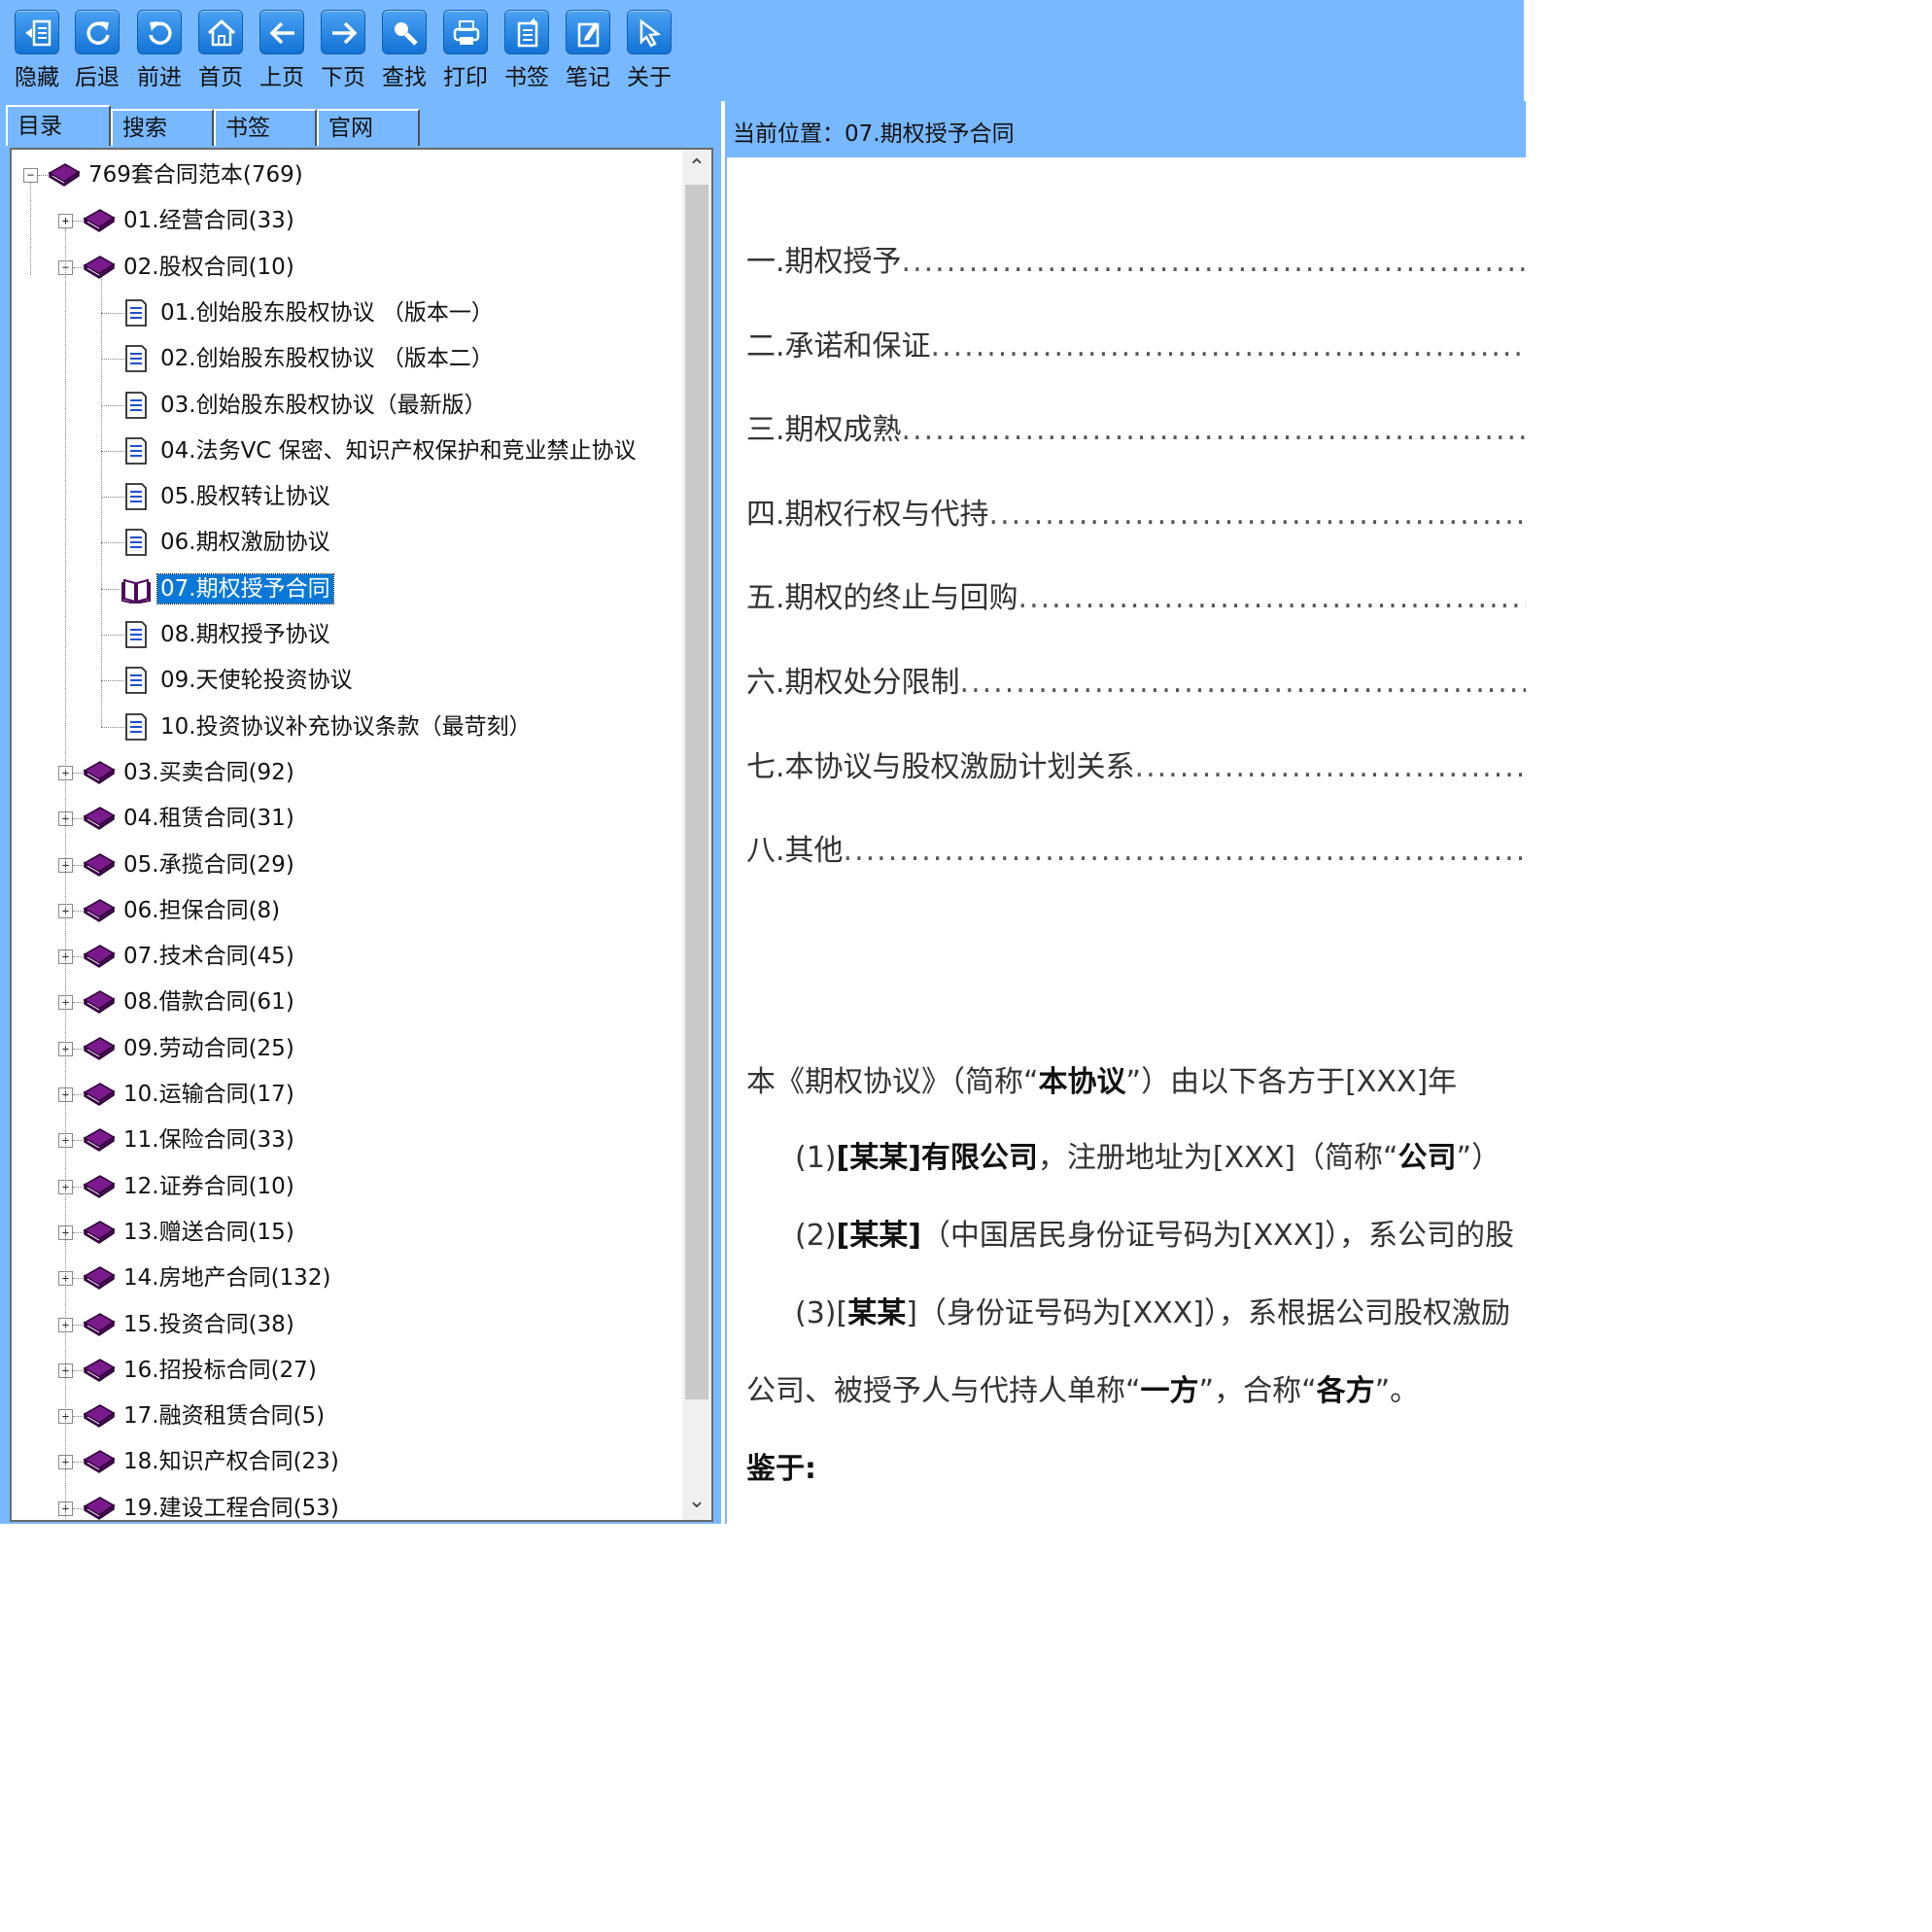 The height and width of the screenshot is (1932, 1932). Describe the element at coordinates (97, 32) in the screenshot. I see `refresh-back-icon` at that location.